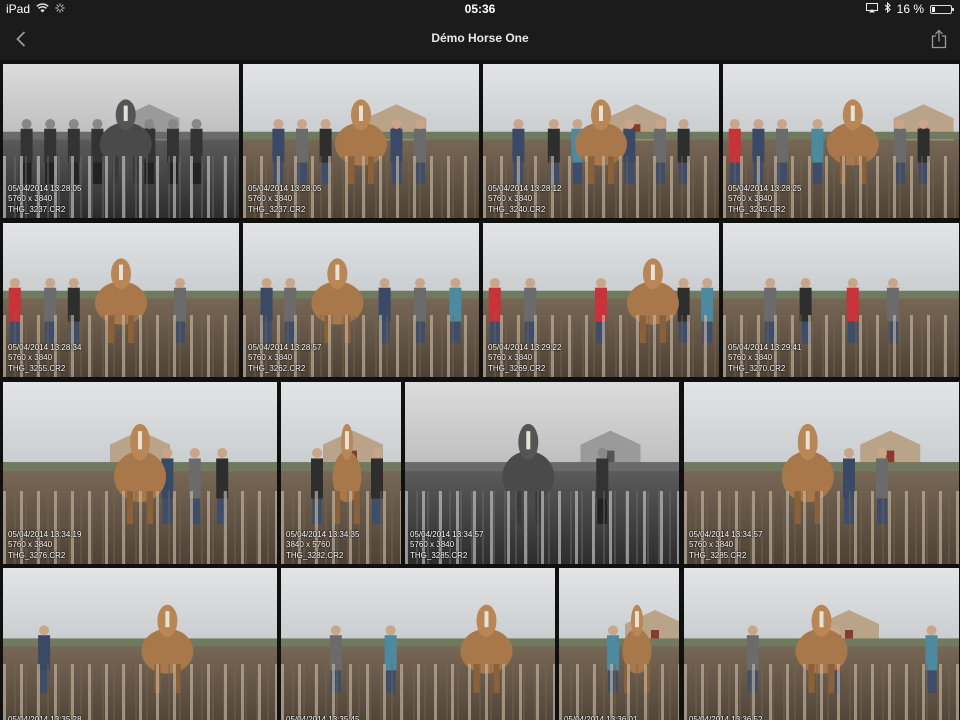  What do you see at coordinates (323, 534) in the screenshot?
I see `photo-datetime: 05/04/2014 13:34:35` at bounding box center [323, 534].